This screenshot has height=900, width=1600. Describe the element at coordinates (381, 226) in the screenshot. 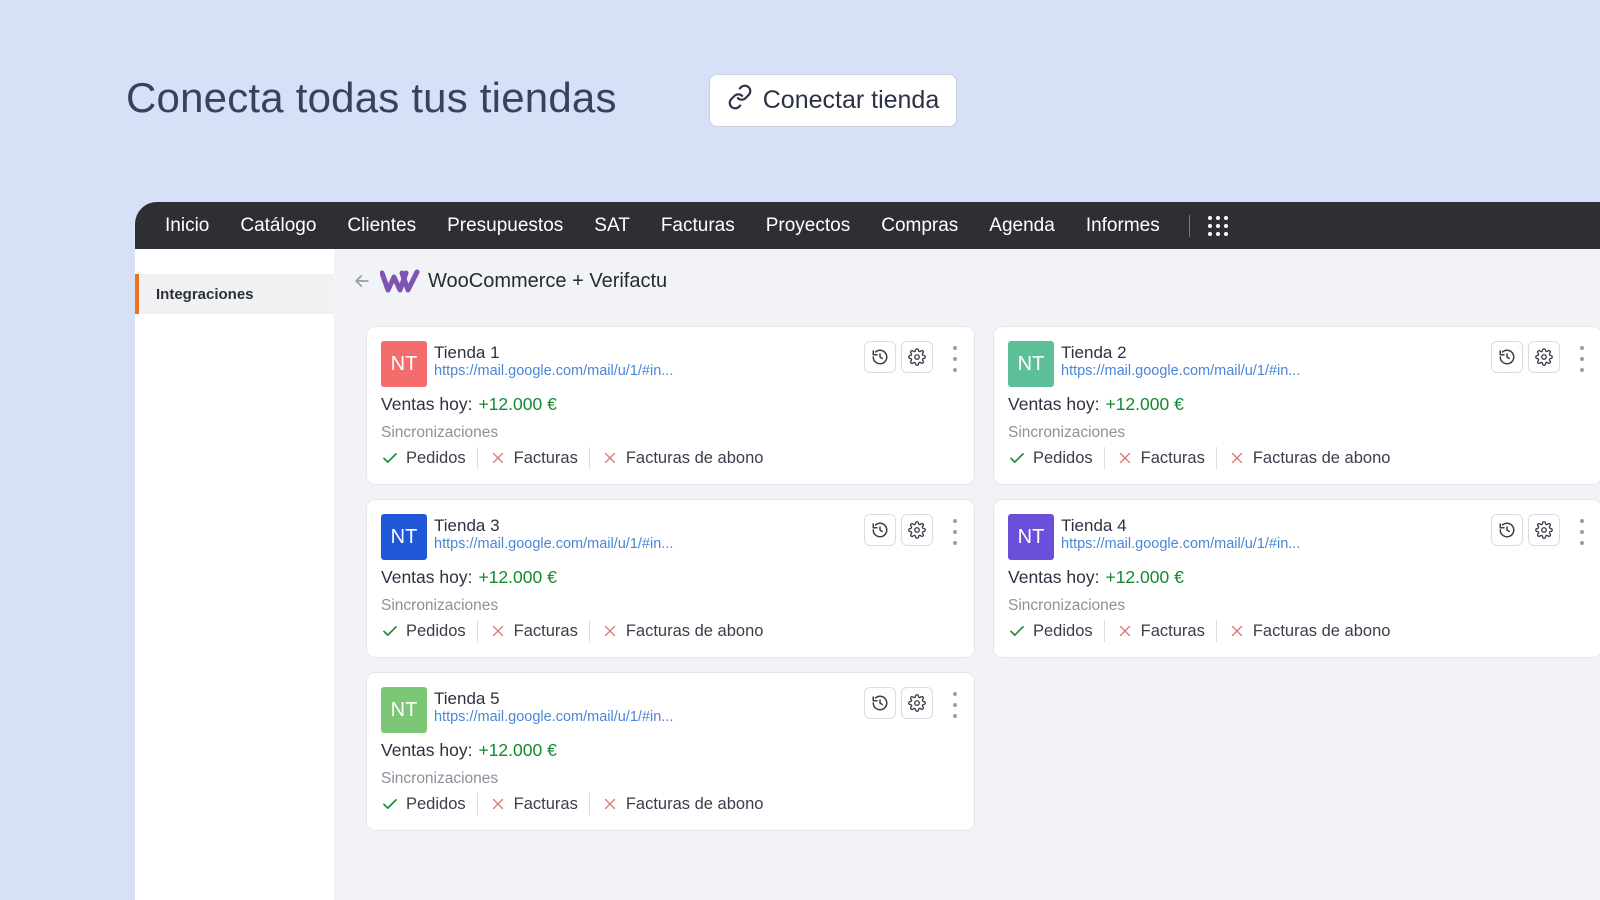

I see `nav-item-clientes: Clientes` at that location.